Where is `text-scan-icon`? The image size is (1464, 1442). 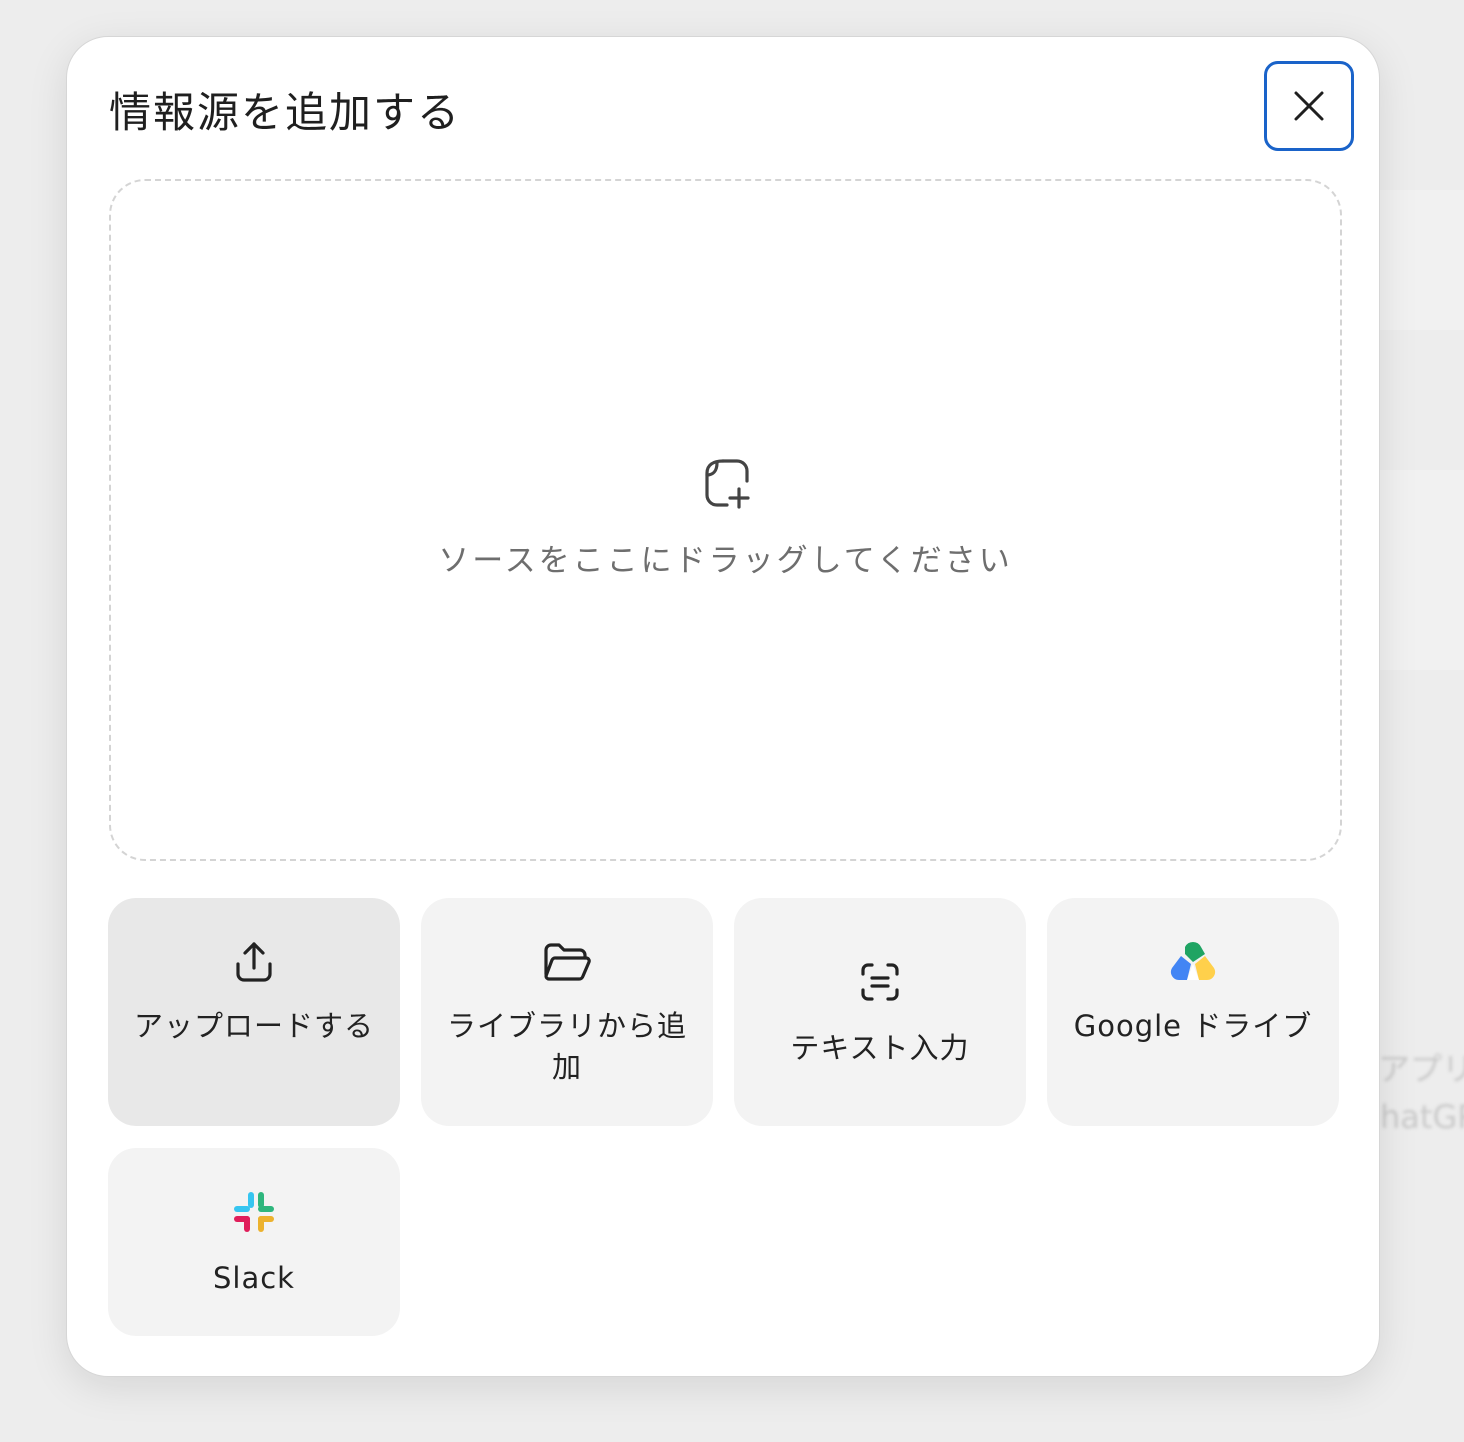 text-scan-icon is located at coordinates (880, 982).